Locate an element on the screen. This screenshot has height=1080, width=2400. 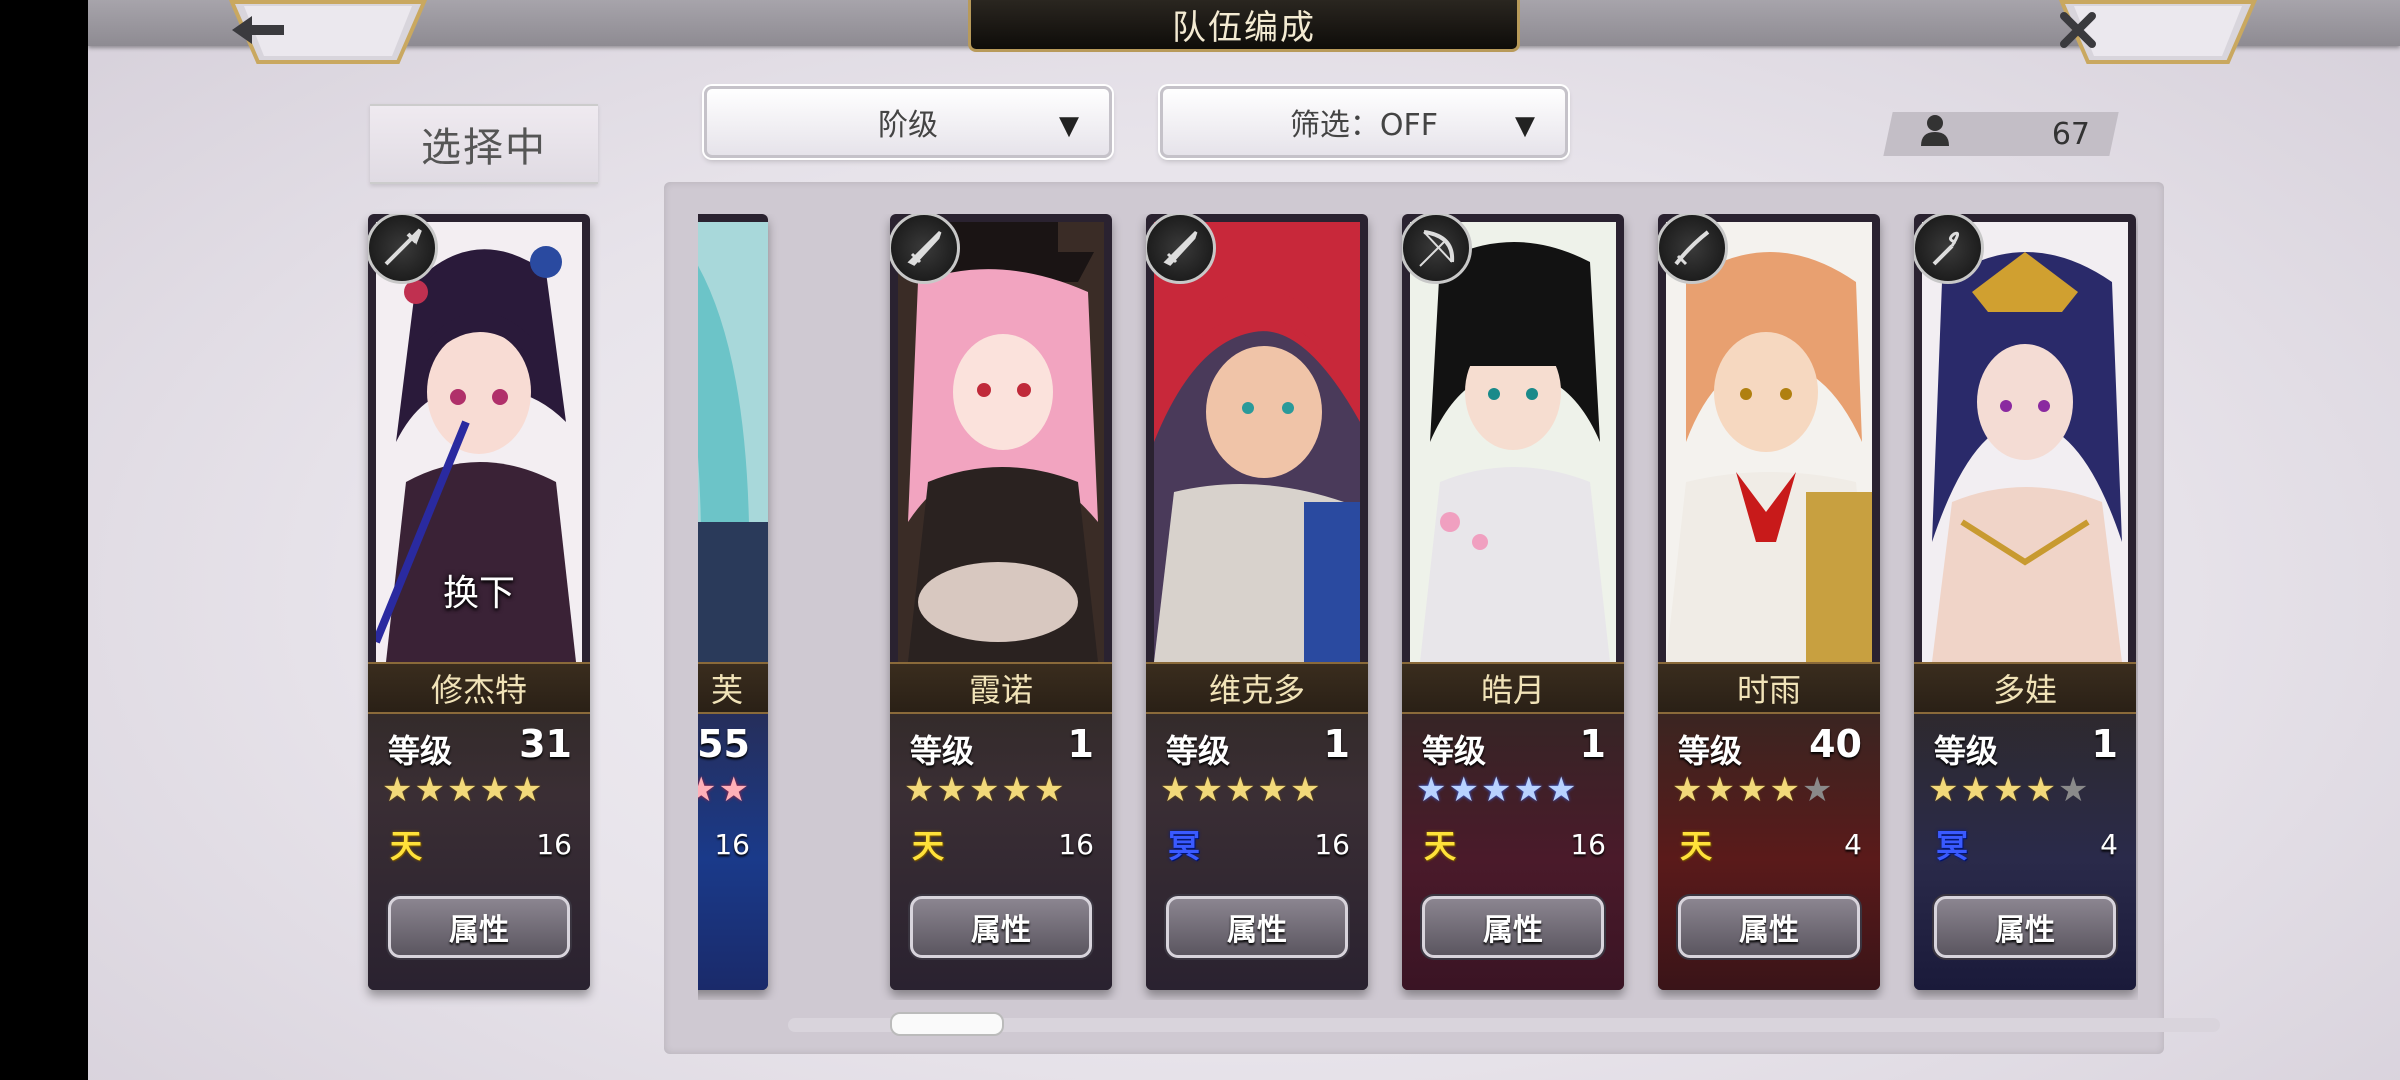
unit-name: 多娃 is located at coordinates (2024, 690).